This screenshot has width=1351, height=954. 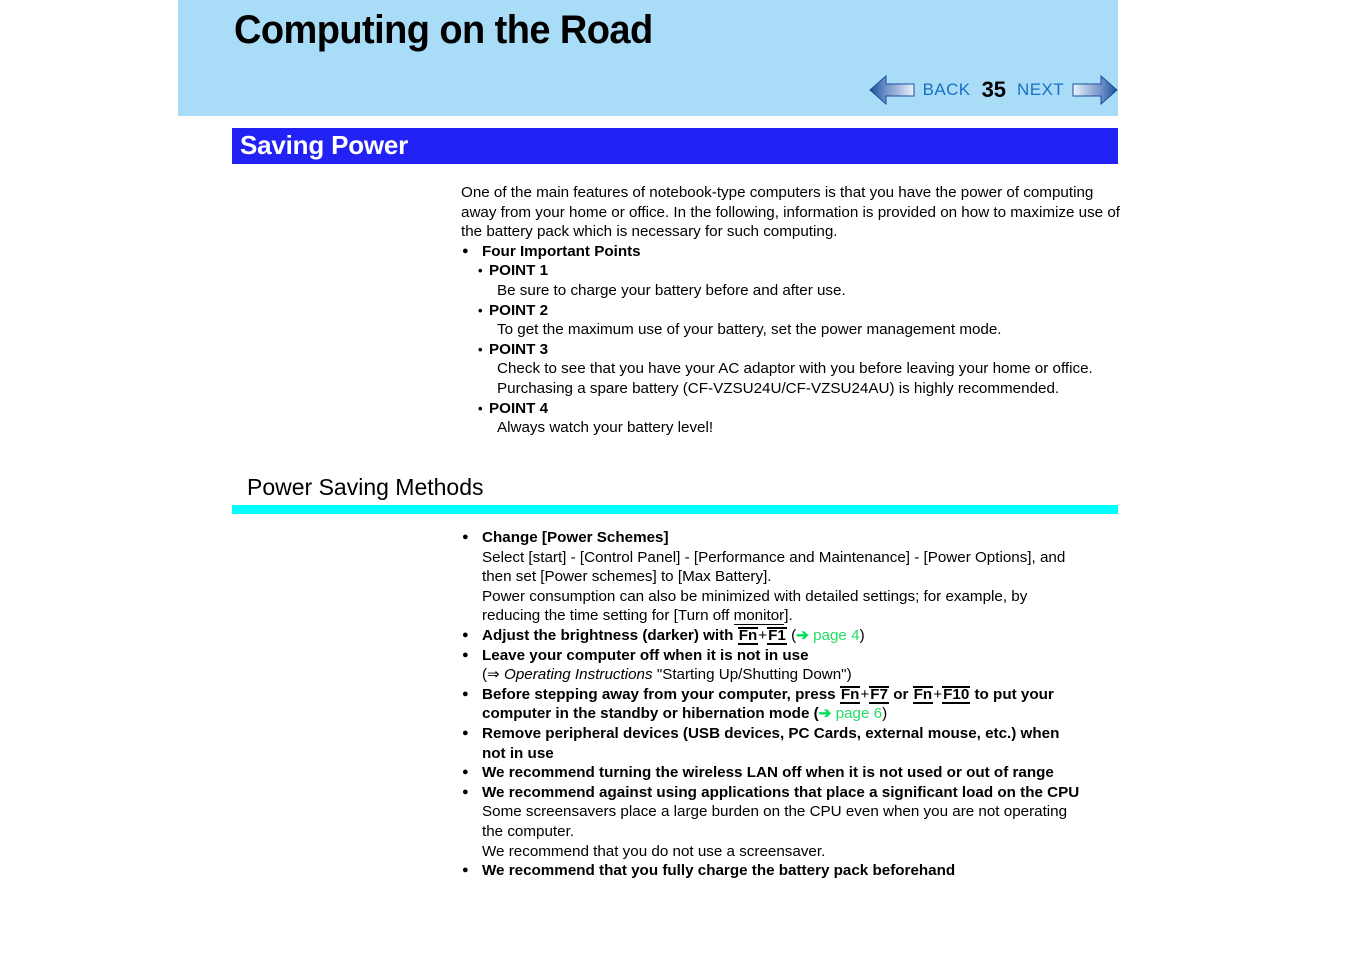 I want to click on section-banner: Saving Power, so click(x=675, y=146).